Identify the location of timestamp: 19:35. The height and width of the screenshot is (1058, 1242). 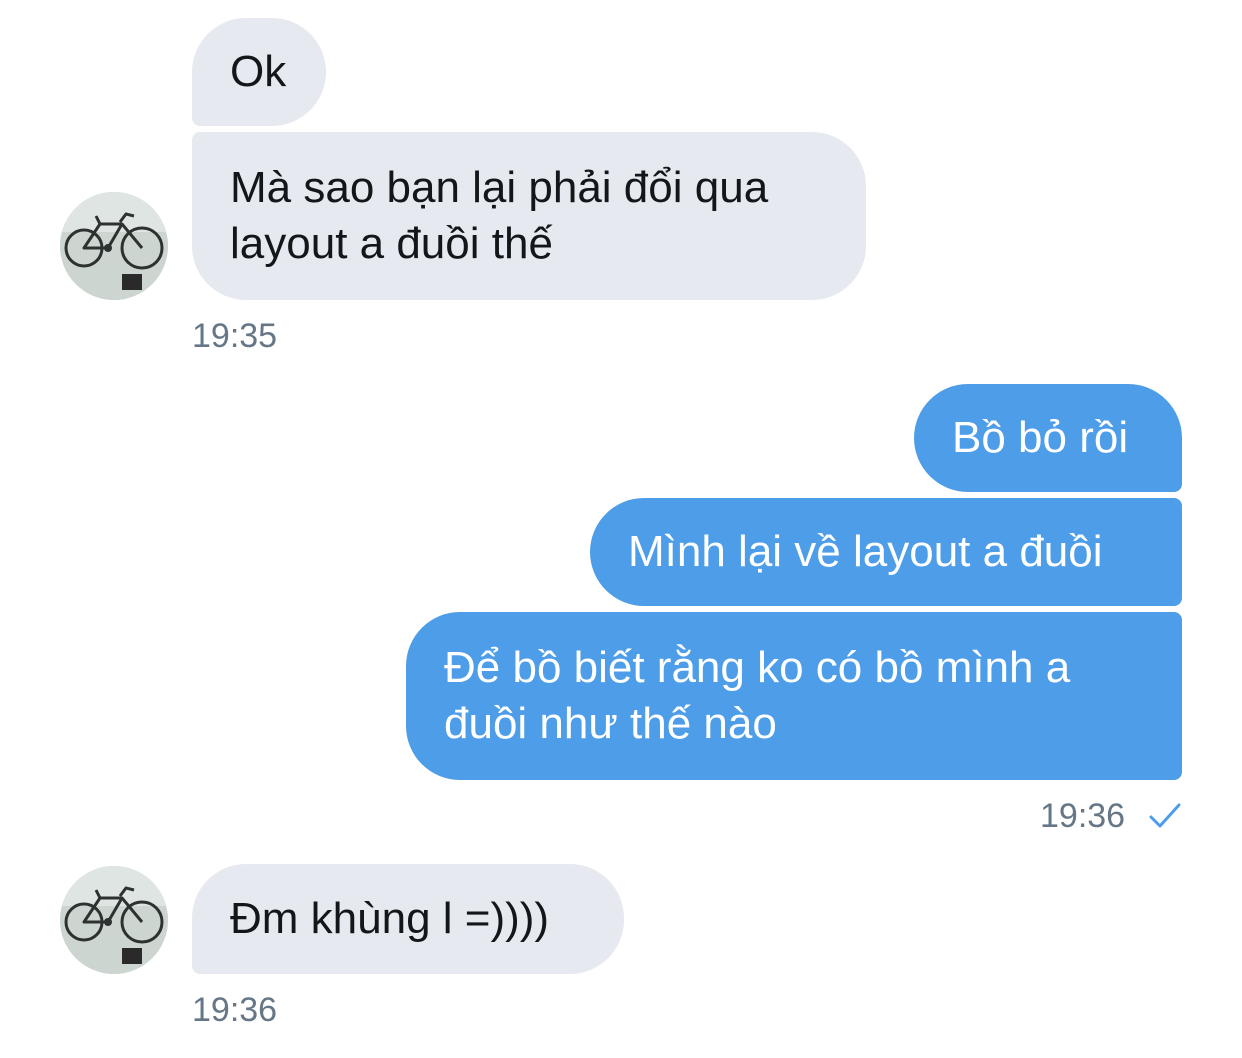
(235, 336).